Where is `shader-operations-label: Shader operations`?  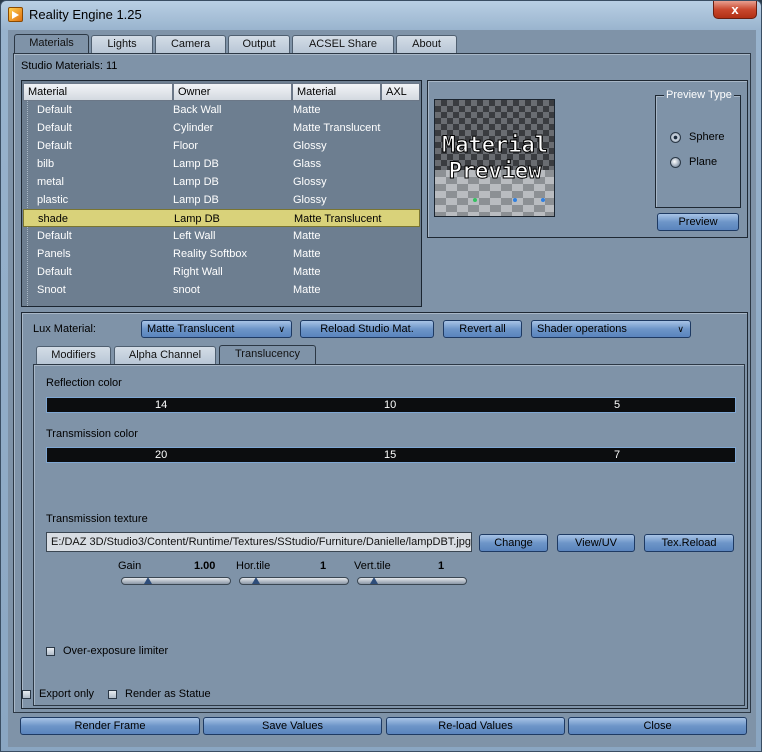 shader-operations-label: Shader operations is located at coordinates (582, 329).